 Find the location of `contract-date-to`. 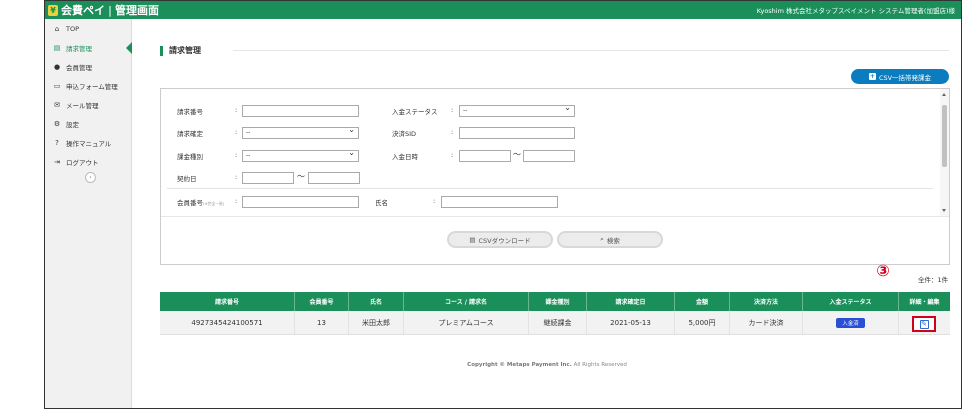

contract-date-to is located at coordinates (334, 178).